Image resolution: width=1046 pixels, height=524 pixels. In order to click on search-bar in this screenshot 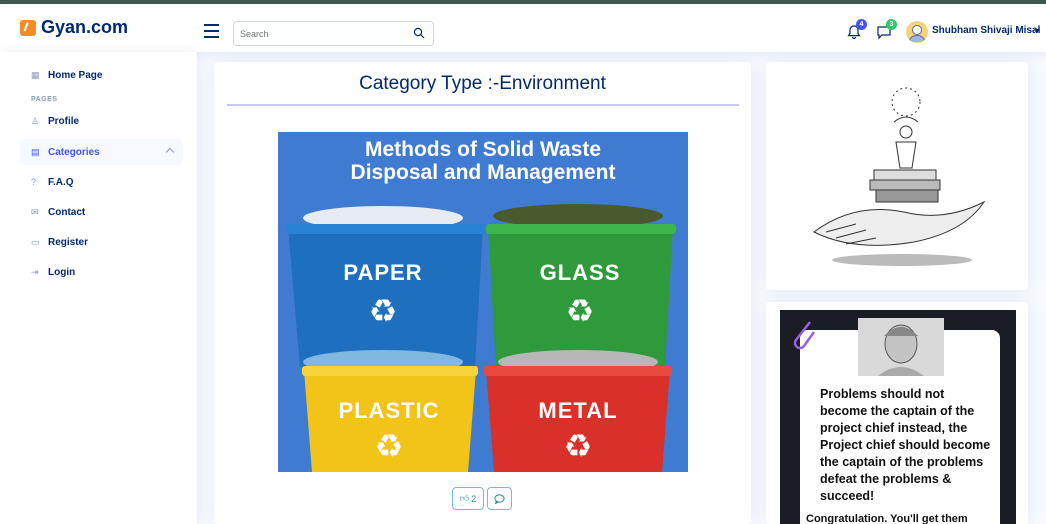, I will do `click(333, 33)`.